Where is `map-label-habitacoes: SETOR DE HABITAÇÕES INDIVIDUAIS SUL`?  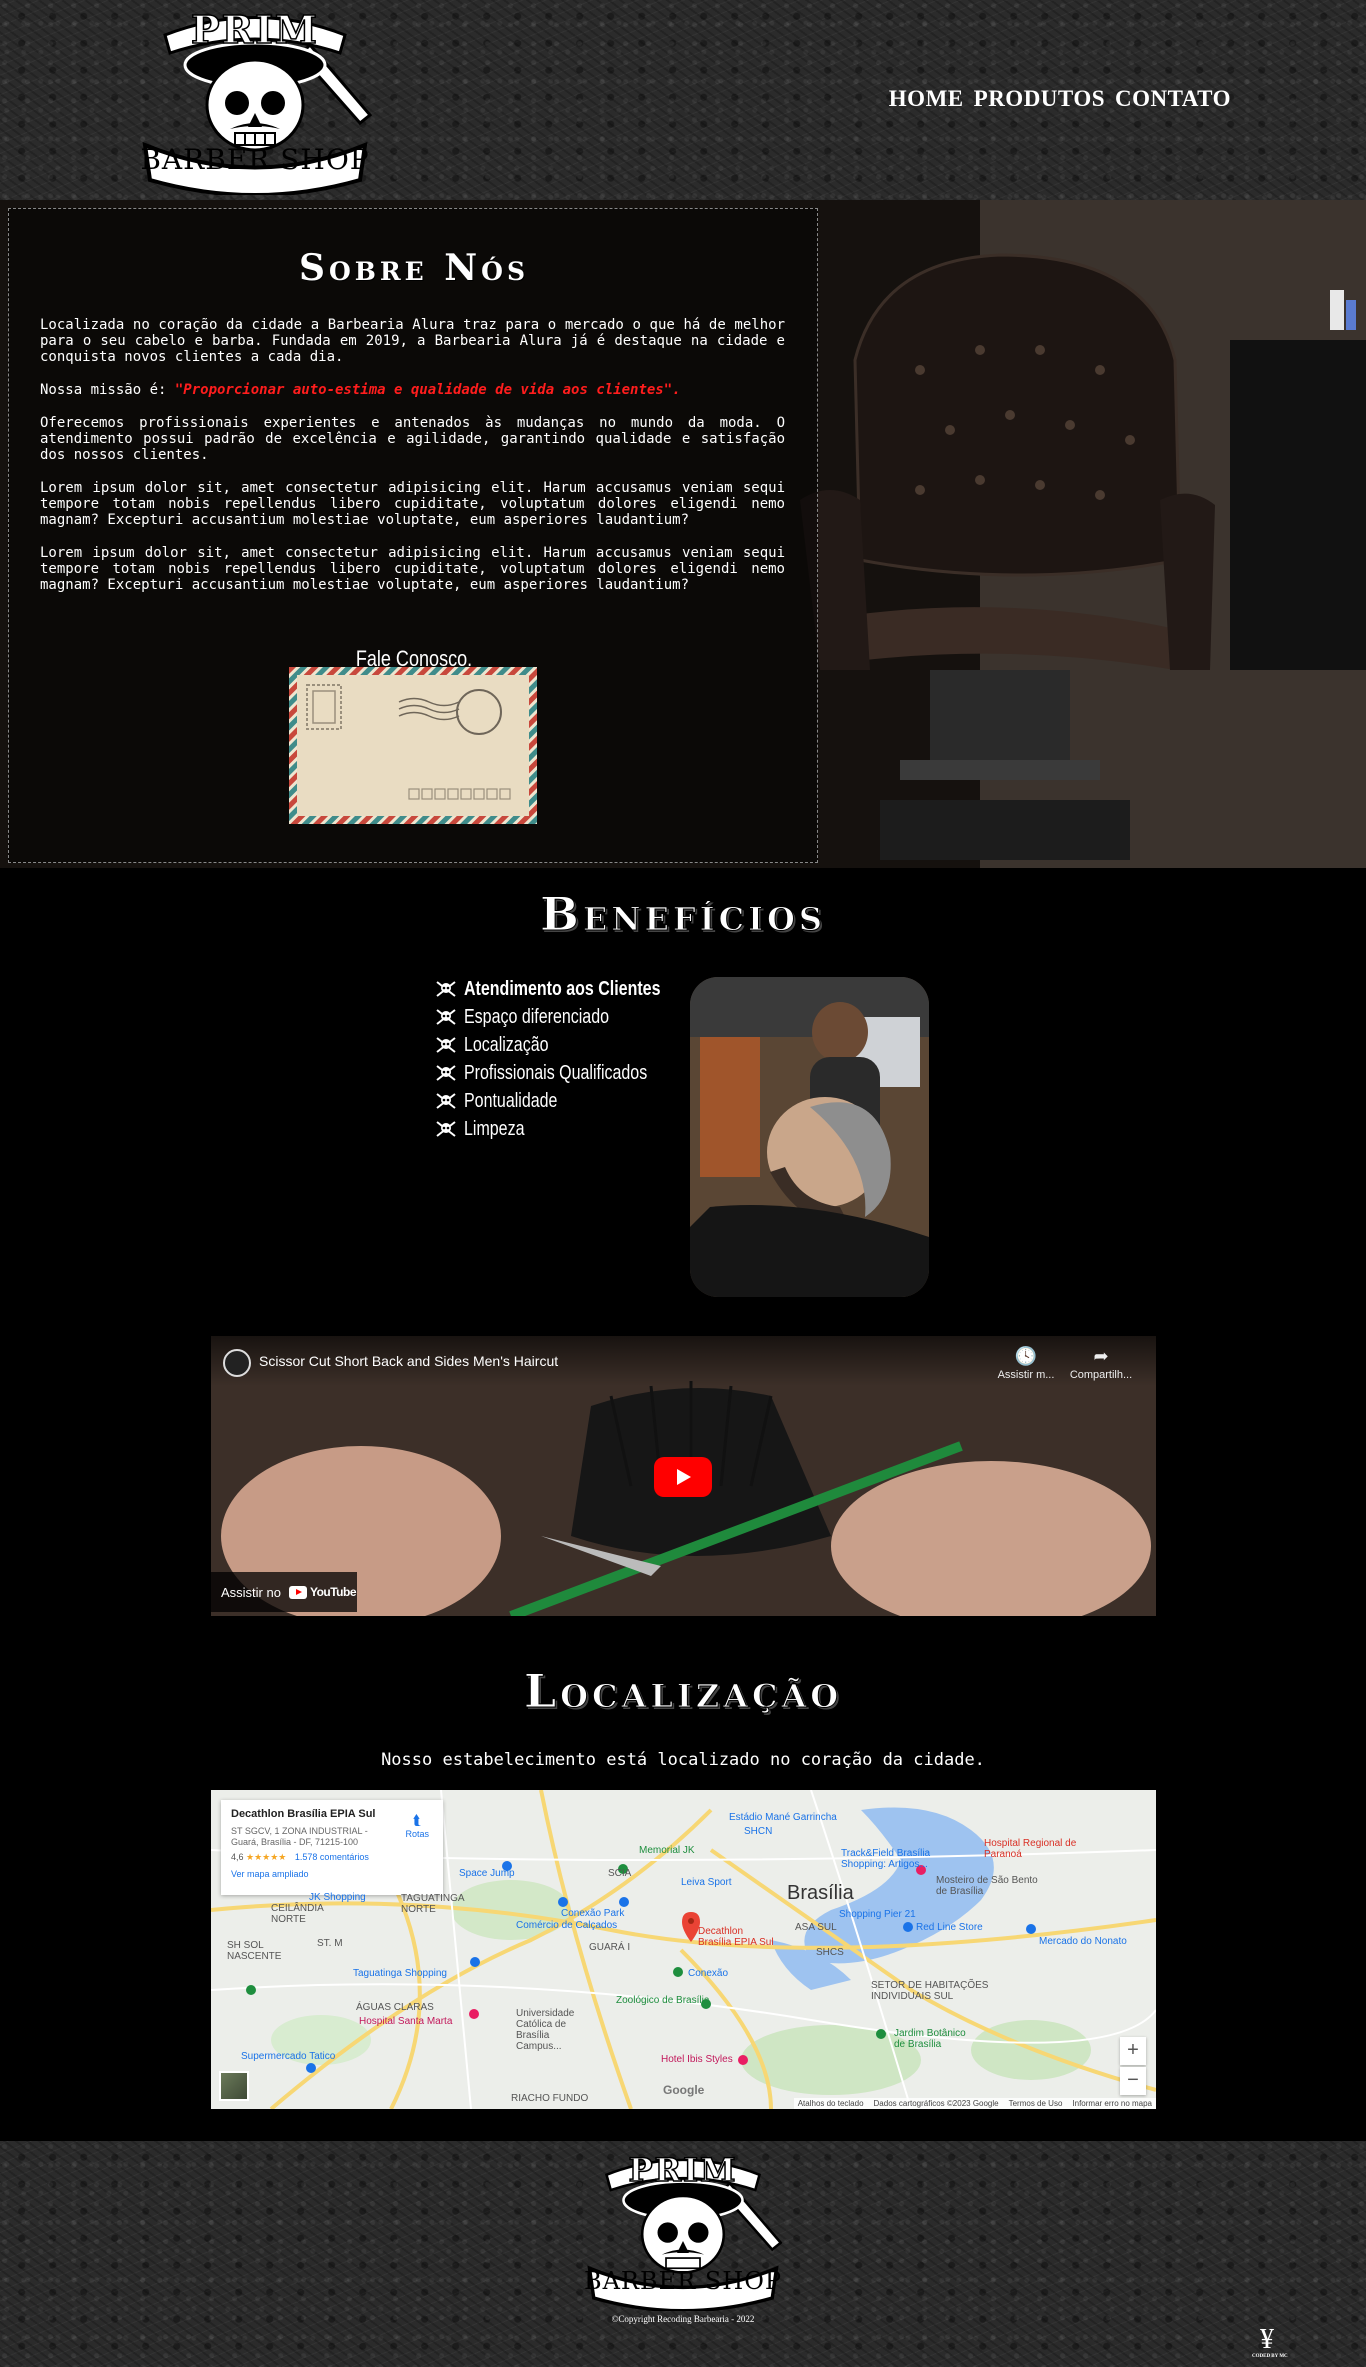 map-label-habitacoes: SETOR DE HABITAÇÕES INDIVIDUAIS SUL is located at coordinates (930, 1991).